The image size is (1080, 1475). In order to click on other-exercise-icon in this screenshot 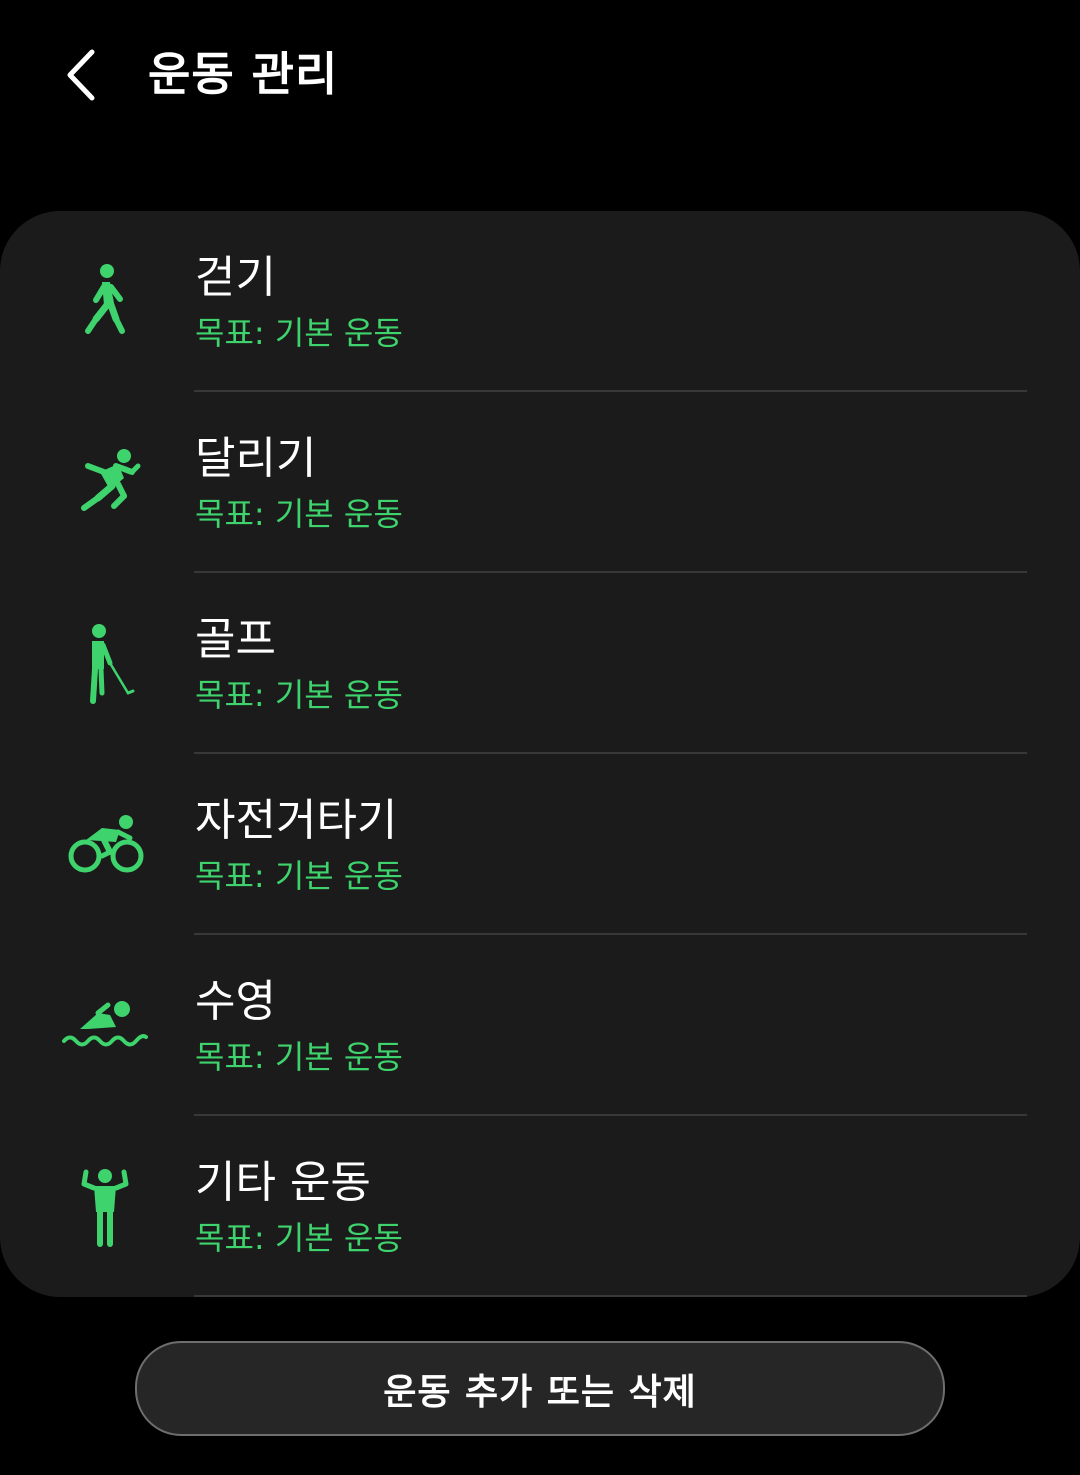, I will do `click(105, 1207)`.